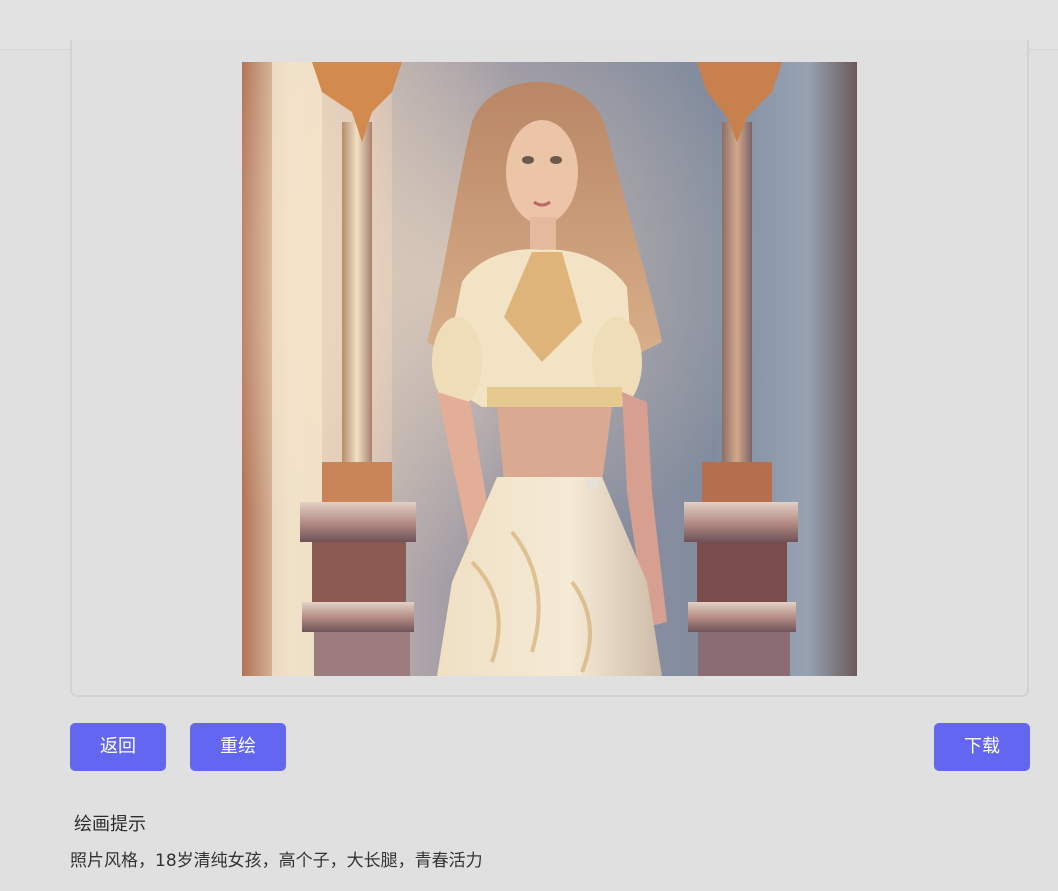  Describe the element at coordinates (982, 747) in the screenshot. I see `download-button: 下载` at that location.